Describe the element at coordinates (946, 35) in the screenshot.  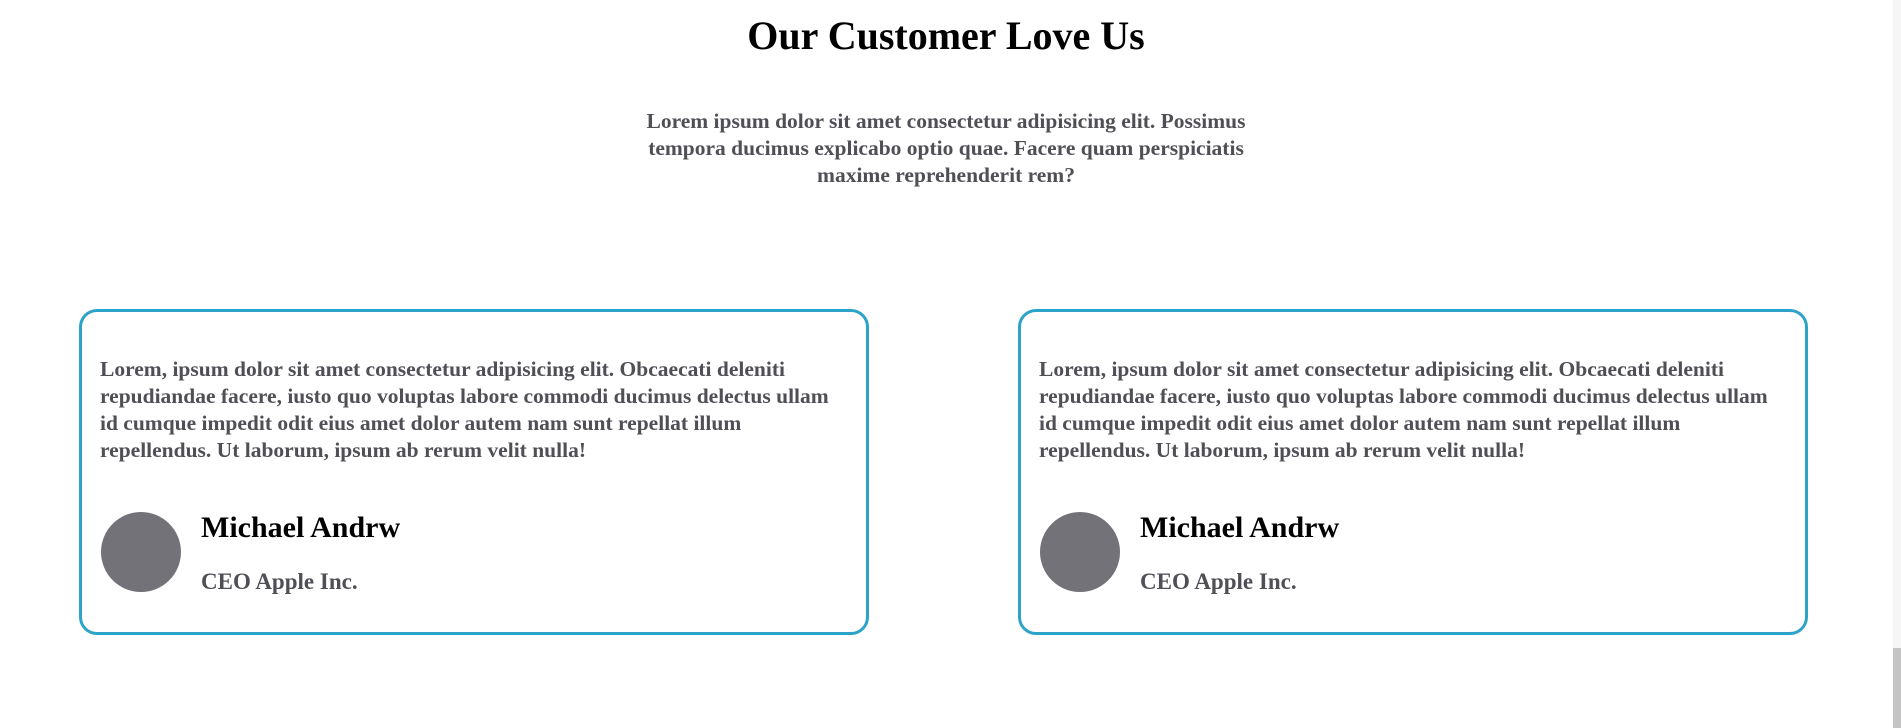
I see `section-title: Our Customer Love Us` at that location.